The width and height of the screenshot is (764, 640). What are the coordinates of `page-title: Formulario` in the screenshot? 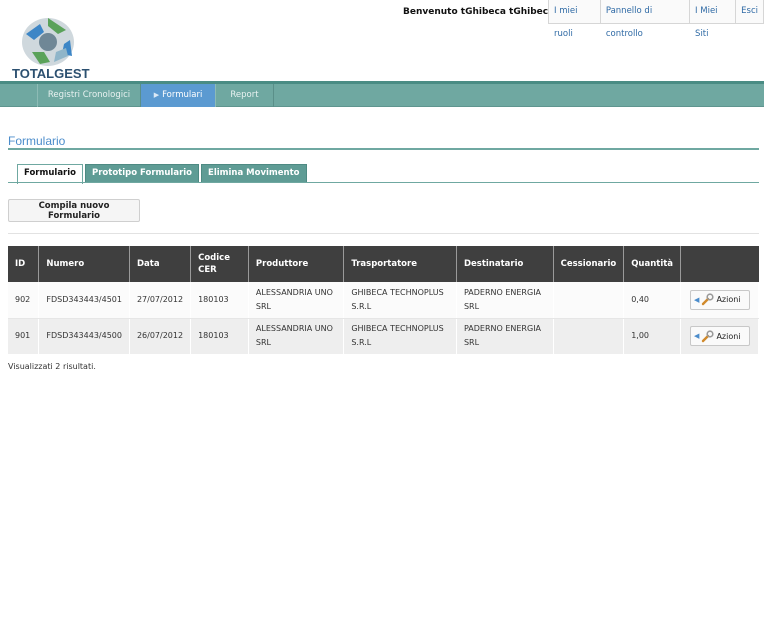 It's located at (37, 141).